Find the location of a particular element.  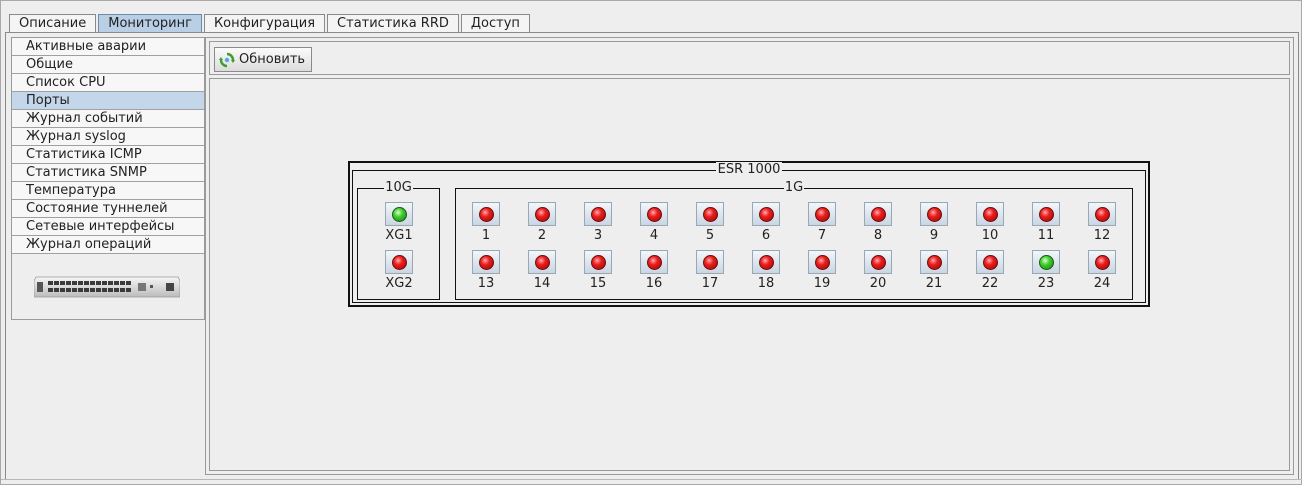

sidebar-item-syslog: Журнал syslog is located at coordinates (108, 137).